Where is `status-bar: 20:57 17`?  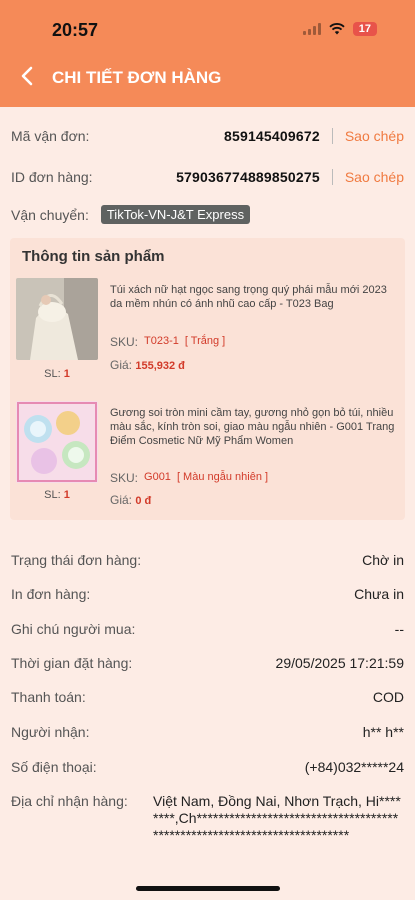 status-bar: 20:57 17 is located at coordinates (207, 28).